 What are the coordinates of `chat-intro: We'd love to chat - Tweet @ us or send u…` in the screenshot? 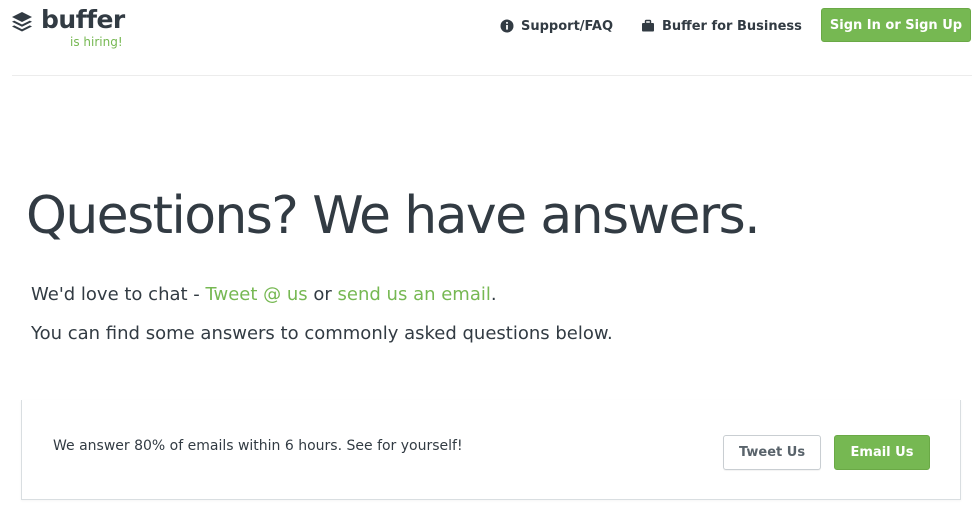 It's located at (264, 295).